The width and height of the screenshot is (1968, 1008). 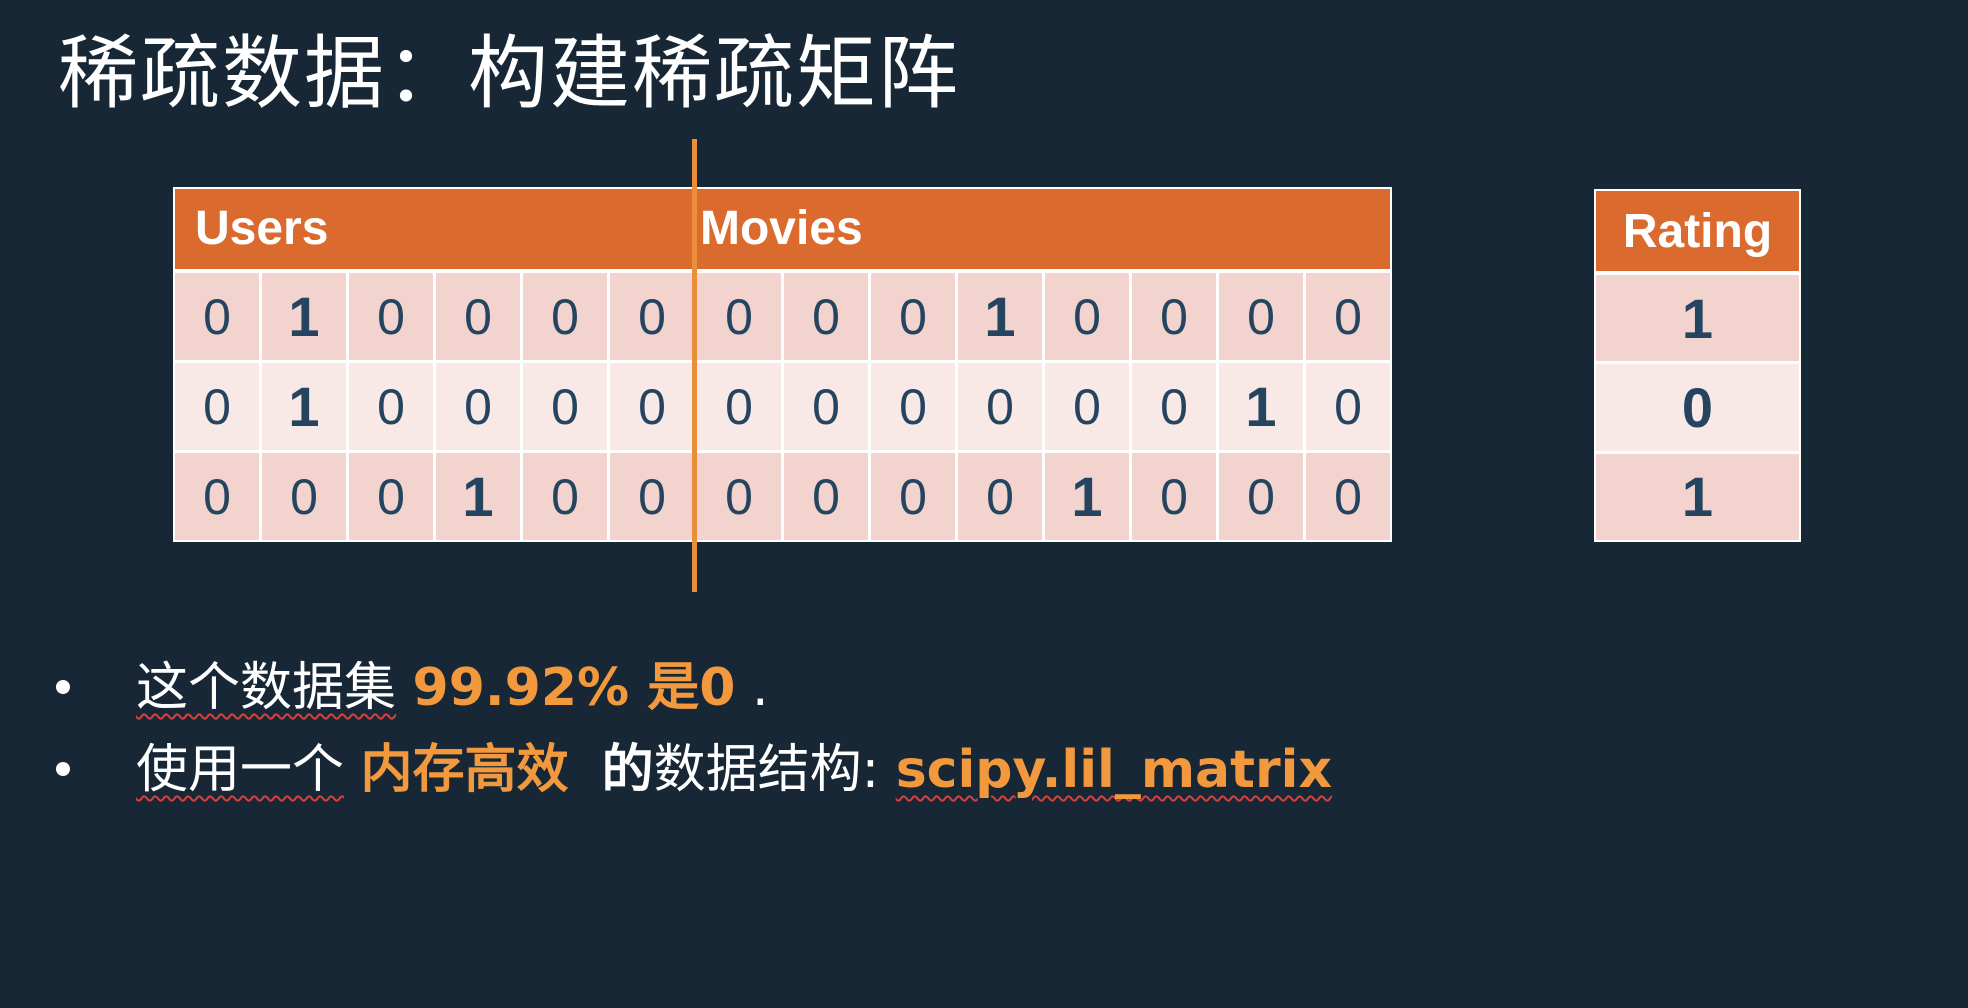 What do you see at coordinates (766, 770) in the screenshot?
I see `bullet-middle: 数据结构:` at bounding box center [766, 770].